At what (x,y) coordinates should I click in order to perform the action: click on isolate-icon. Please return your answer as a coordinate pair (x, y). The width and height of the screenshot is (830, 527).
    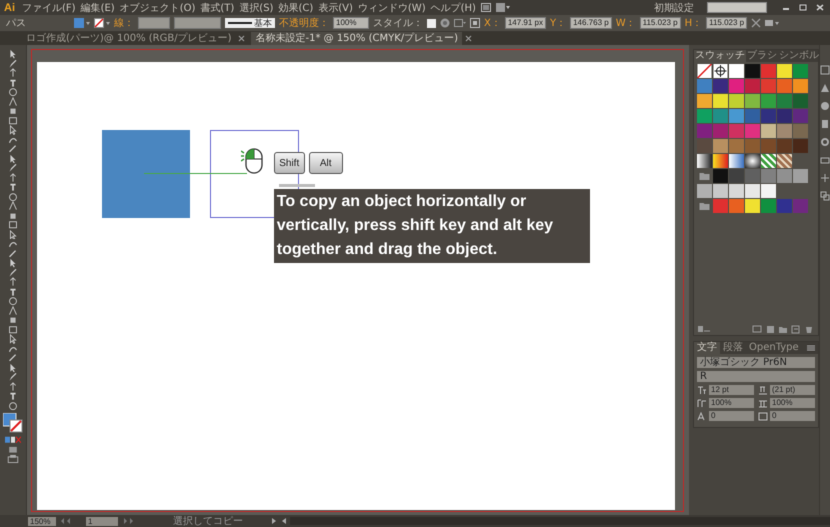
    Looking at the image, I should click on (772, 23).